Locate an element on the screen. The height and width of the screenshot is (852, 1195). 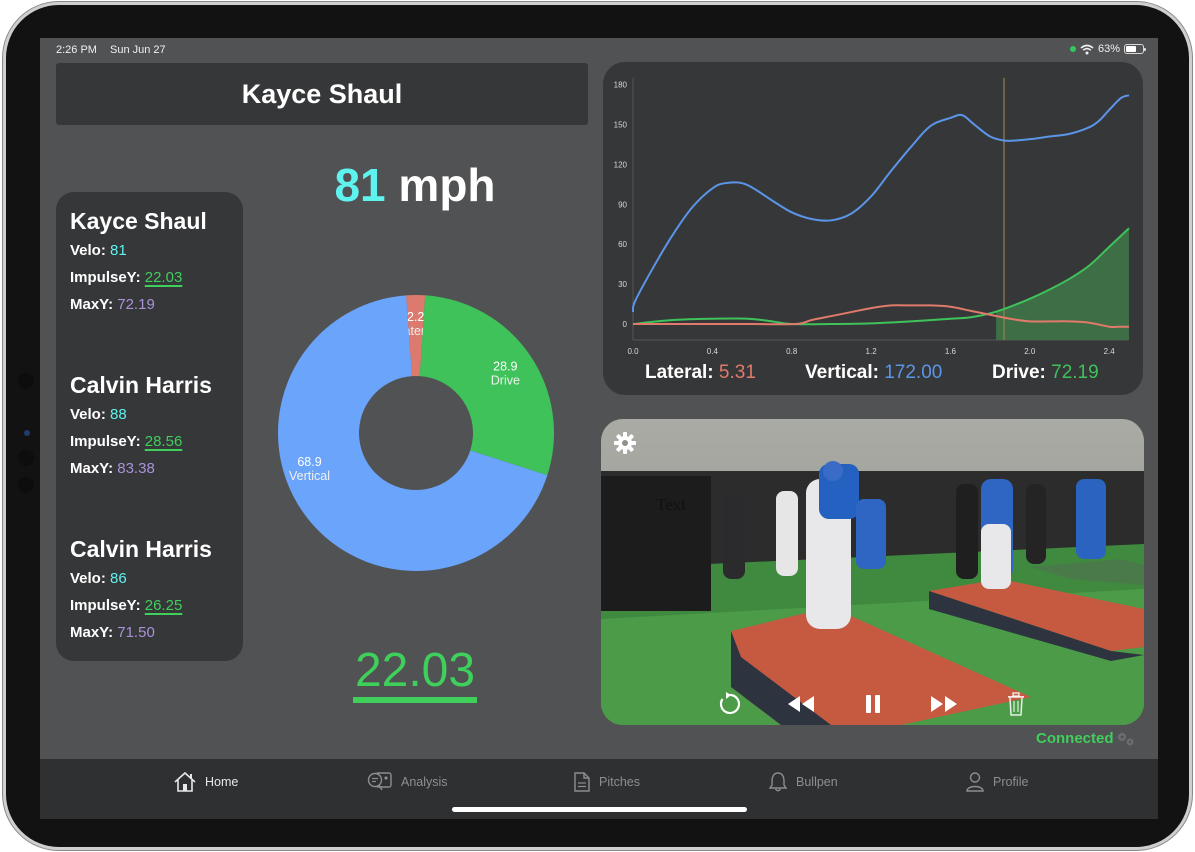
impulse-big-value: 22.03 is located at coordinates (415, 673).